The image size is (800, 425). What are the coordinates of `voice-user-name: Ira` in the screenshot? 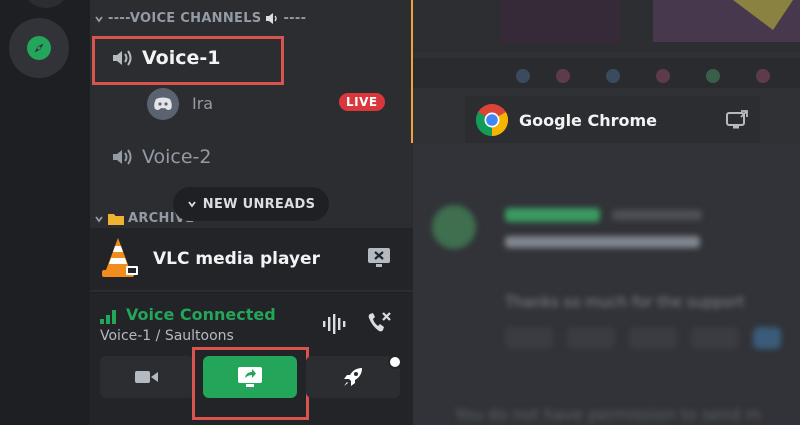 It's located at (202, 103).